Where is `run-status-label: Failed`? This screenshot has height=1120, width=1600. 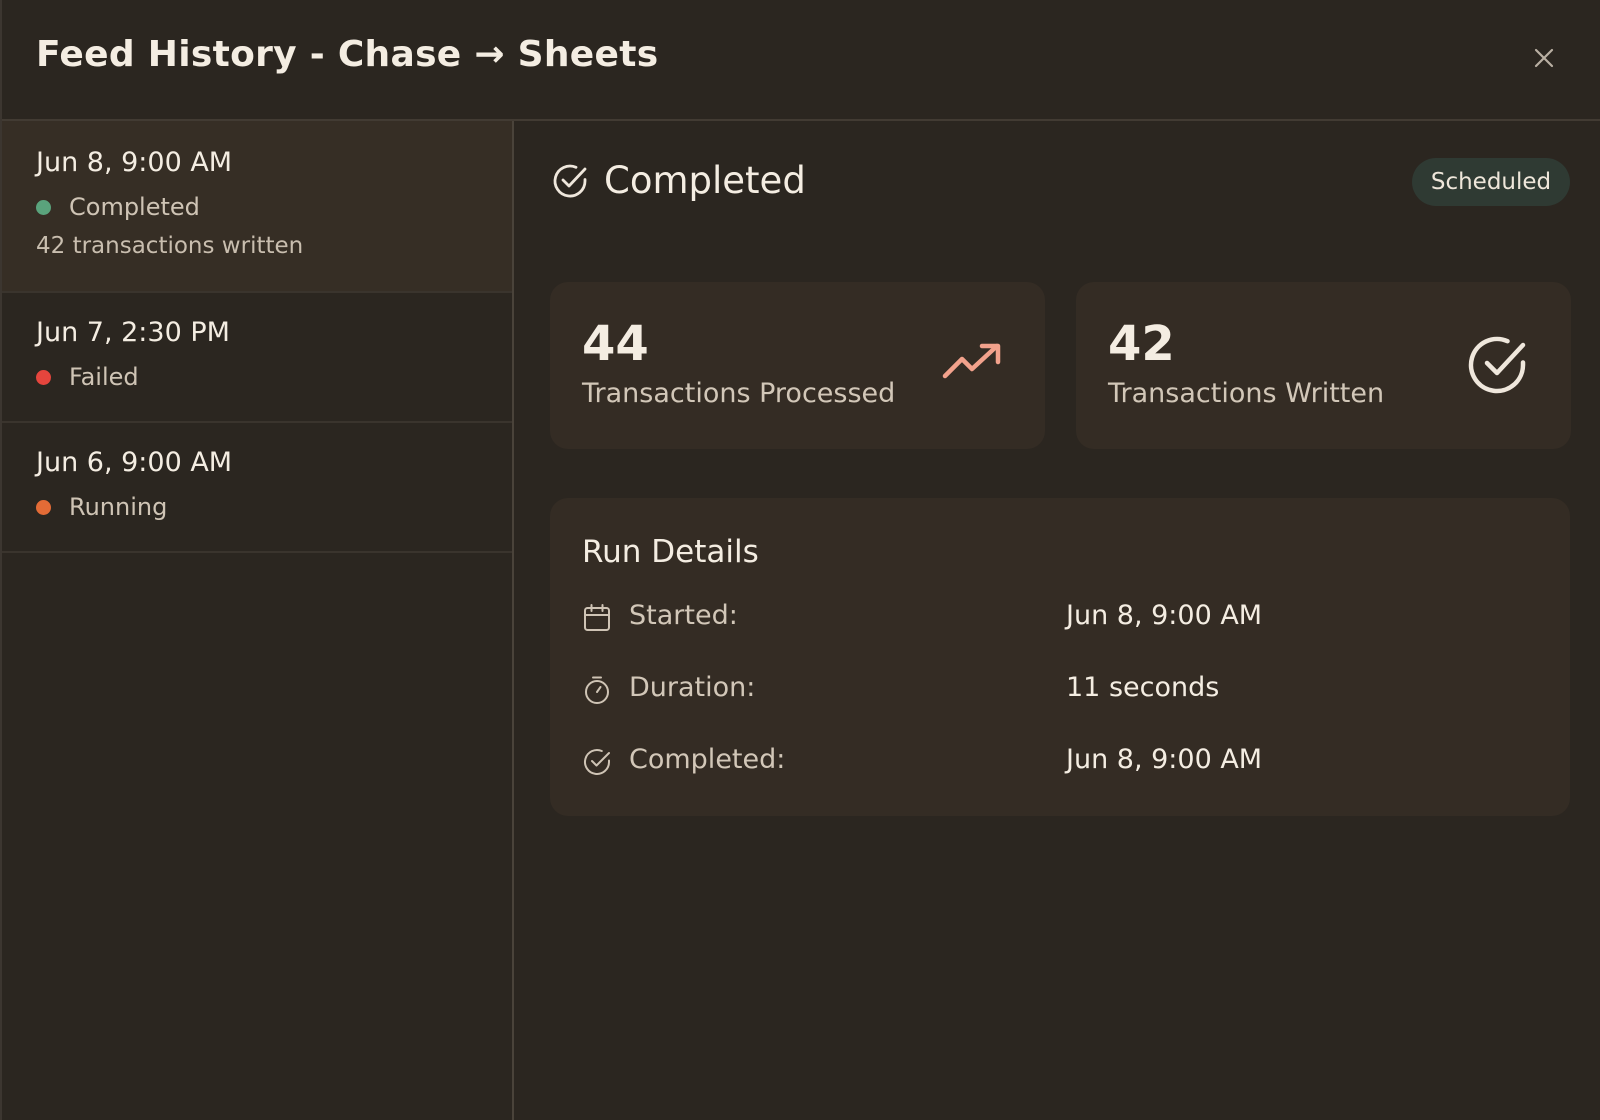 run-status-label: Failed is located at coordinates (104, 377).